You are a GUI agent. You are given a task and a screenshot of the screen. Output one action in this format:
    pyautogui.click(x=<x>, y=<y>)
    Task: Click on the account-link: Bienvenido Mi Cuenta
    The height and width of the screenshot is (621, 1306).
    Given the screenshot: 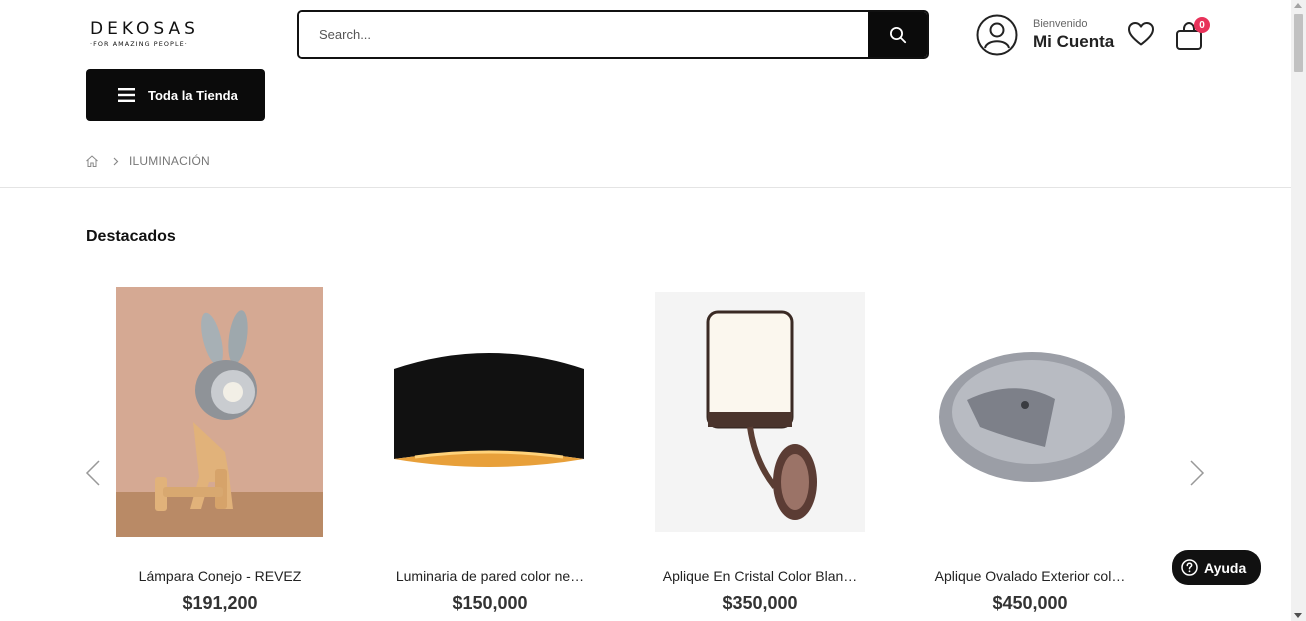 What is the action you would take?
    pyautogui.click(x=1045, y=35)
    